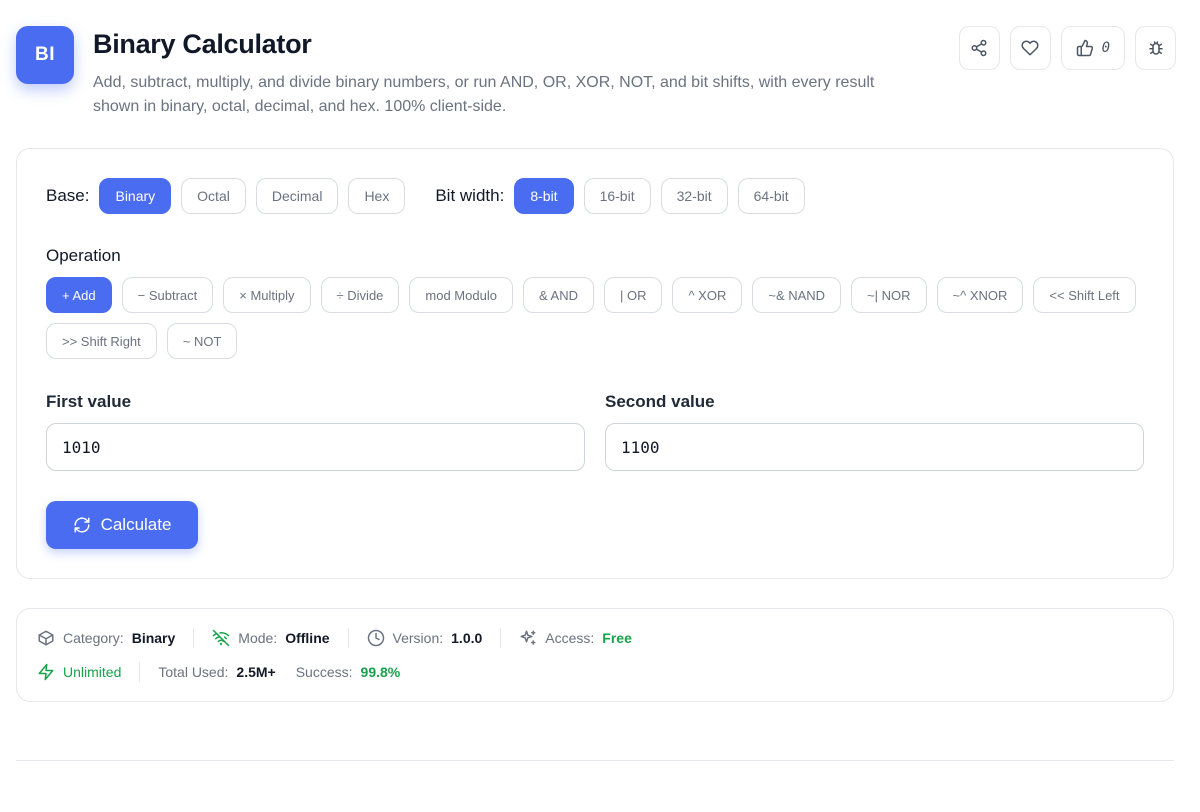 The height and width of the screenshot is (812, 1200). What do you see at coordinates (558, 295) in the screenshot?
I see `op-and: & AND` at bounding box center [558, 295].